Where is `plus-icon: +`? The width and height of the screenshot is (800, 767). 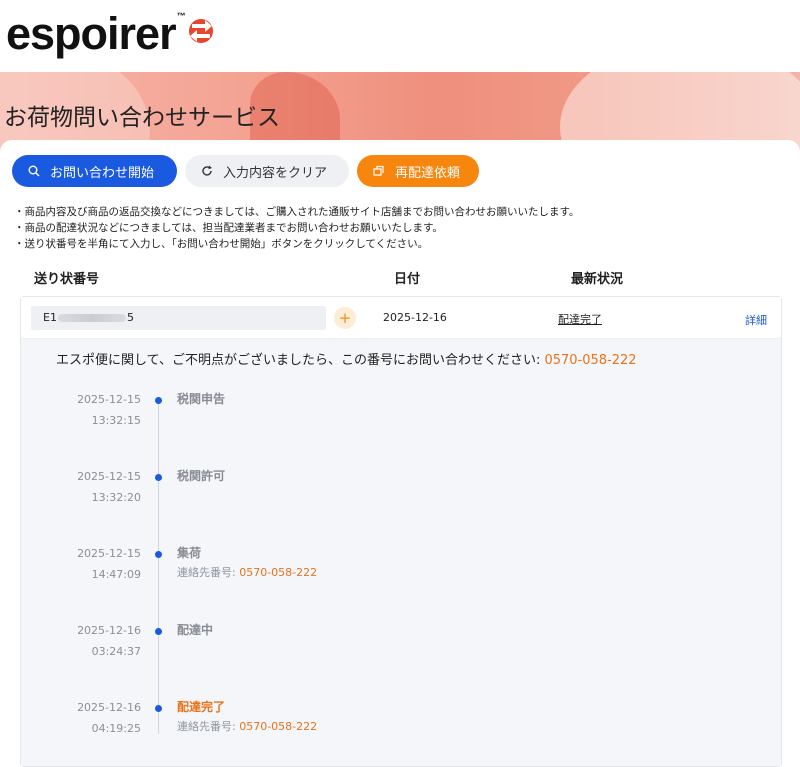
plus-icon: + is located at coordinates (345, 318).